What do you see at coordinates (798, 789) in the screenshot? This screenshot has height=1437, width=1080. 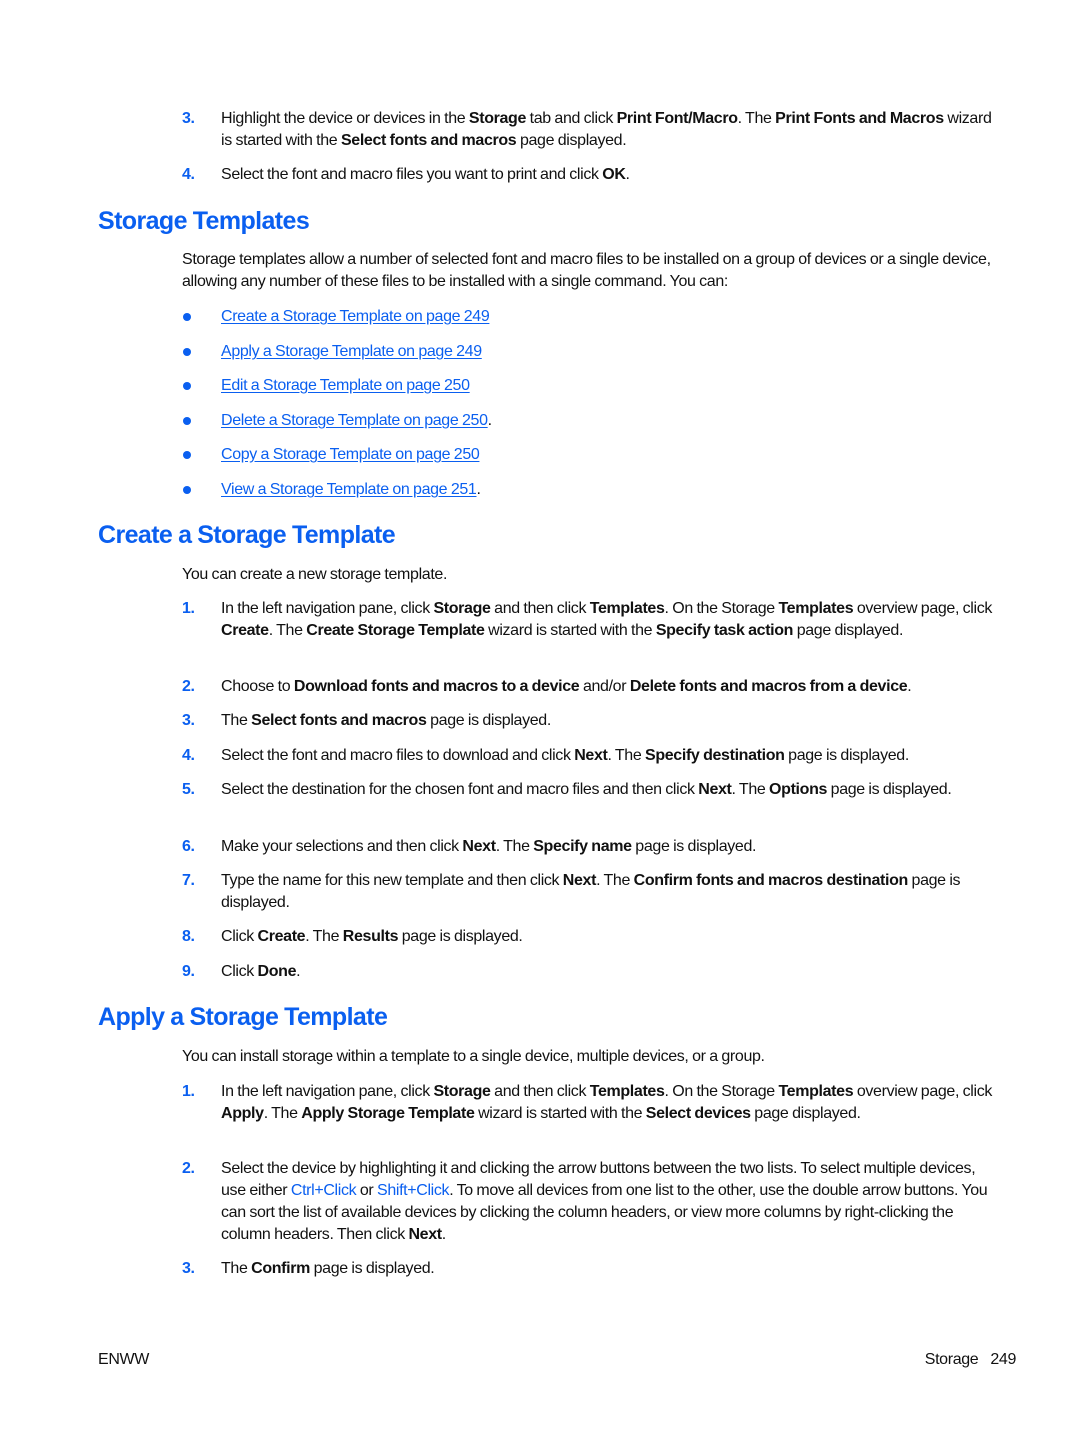 I see `ui-term: Options` at bounding box center [798, 789].